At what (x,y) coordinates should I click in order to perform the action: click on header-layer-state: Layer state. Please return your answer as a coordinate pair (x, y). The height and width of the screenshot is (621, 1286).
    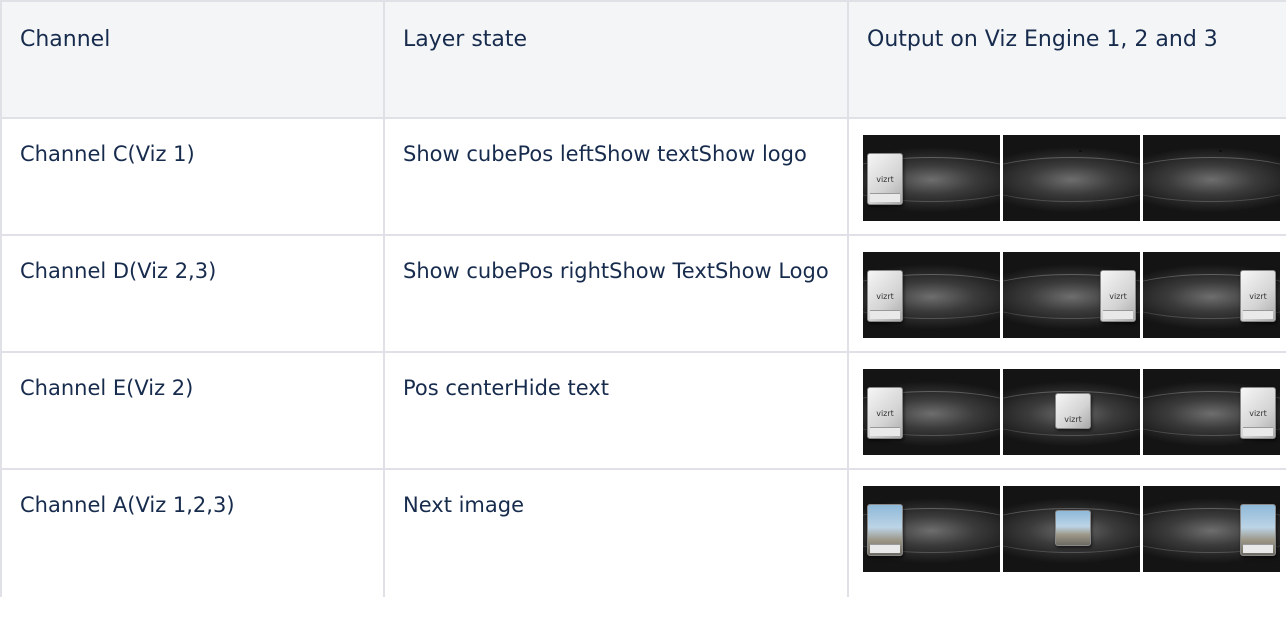
    Looking at the image, I should click on (616, 59).